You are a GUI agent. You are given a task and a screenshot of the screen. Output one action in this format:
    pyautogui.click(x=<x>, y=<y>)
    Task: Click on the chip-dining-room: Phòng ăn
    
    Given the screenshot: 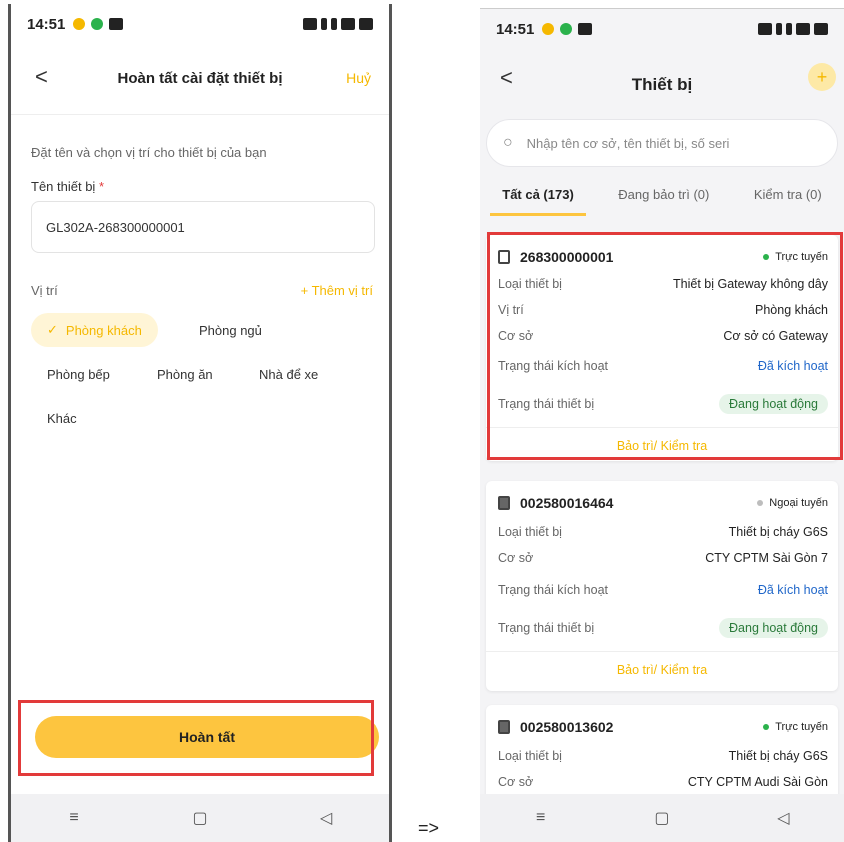 What is the action you would take?
    pyautogui.click(x=185, y=374)
    